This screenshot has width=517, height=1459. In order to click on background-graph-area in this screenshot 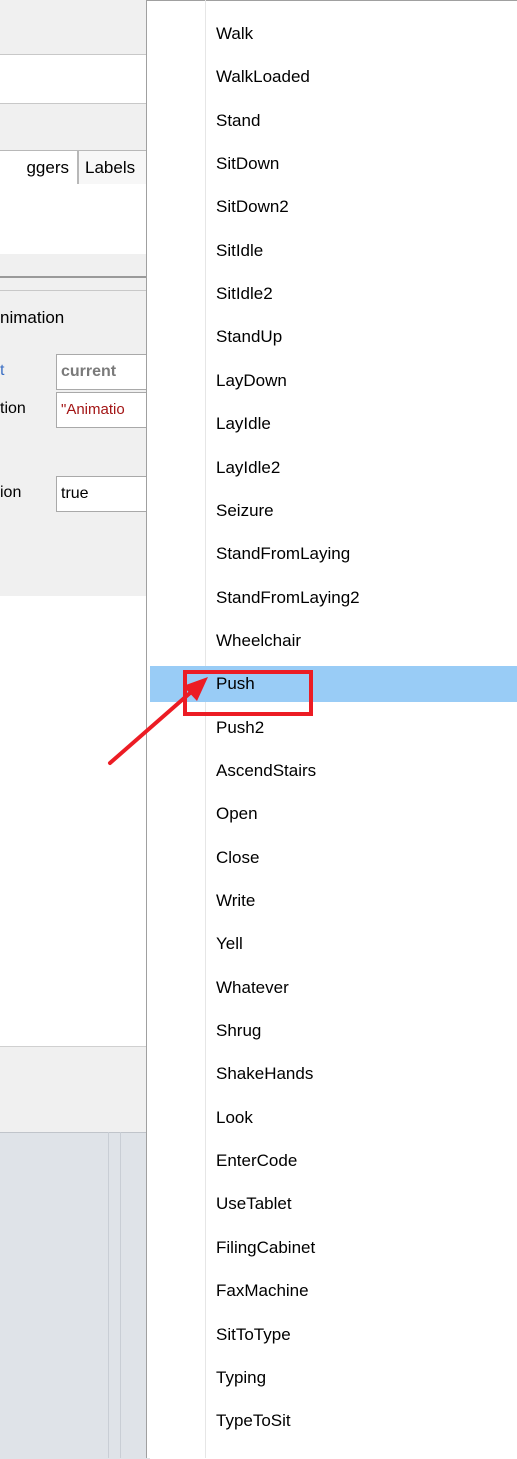, I will do `click(75, 1295)`.